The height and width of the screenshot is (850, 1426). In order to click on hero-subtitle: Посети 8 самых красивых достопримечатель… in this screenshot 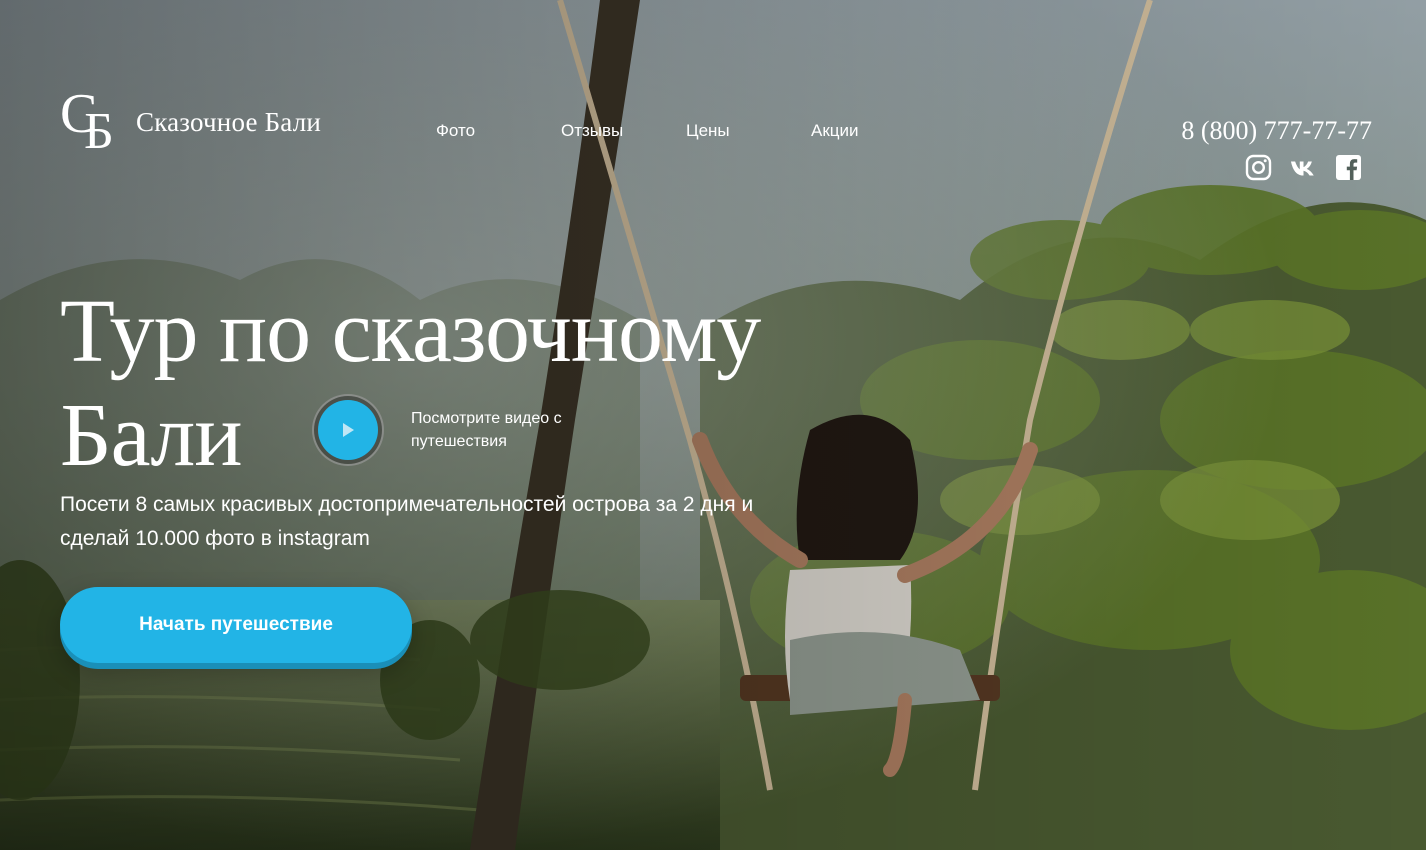, I will do `click(407, 521)`.